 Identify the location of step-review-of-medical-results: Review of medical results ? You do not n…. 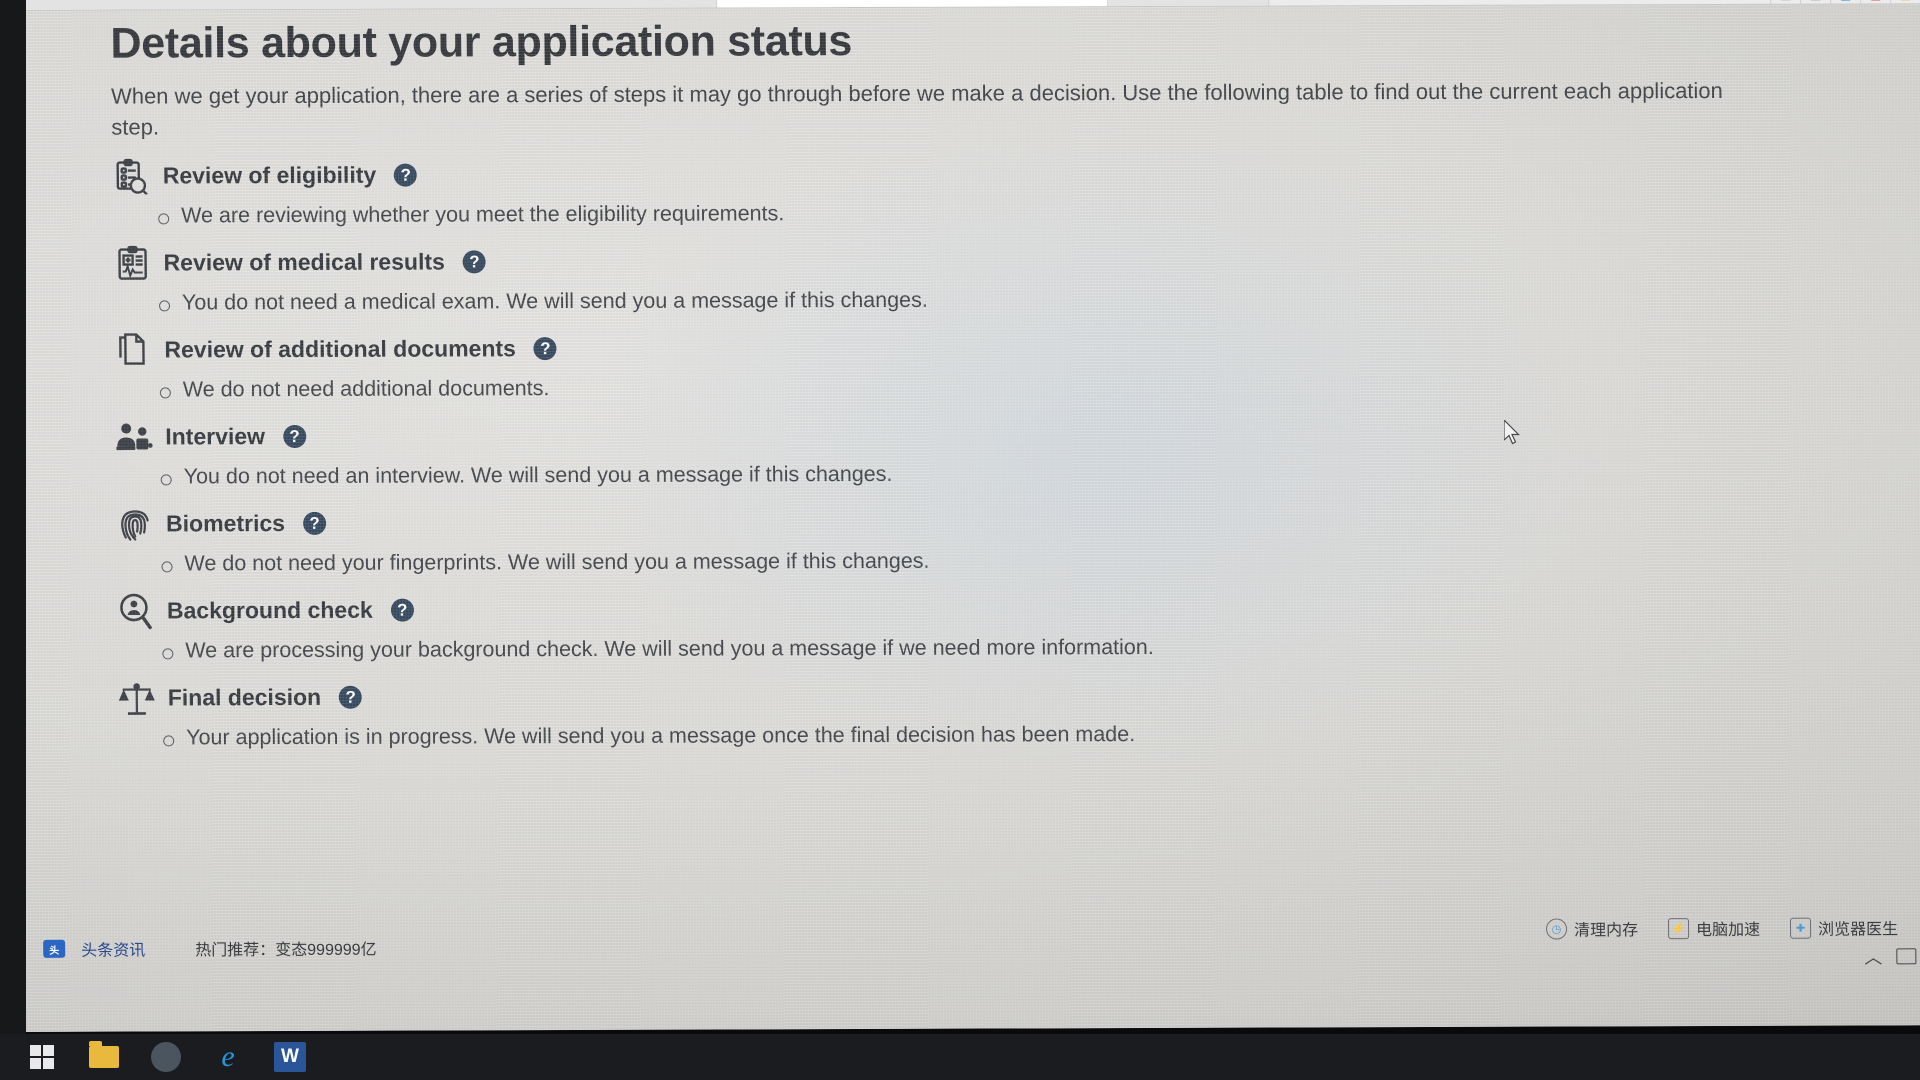
(962, 277).